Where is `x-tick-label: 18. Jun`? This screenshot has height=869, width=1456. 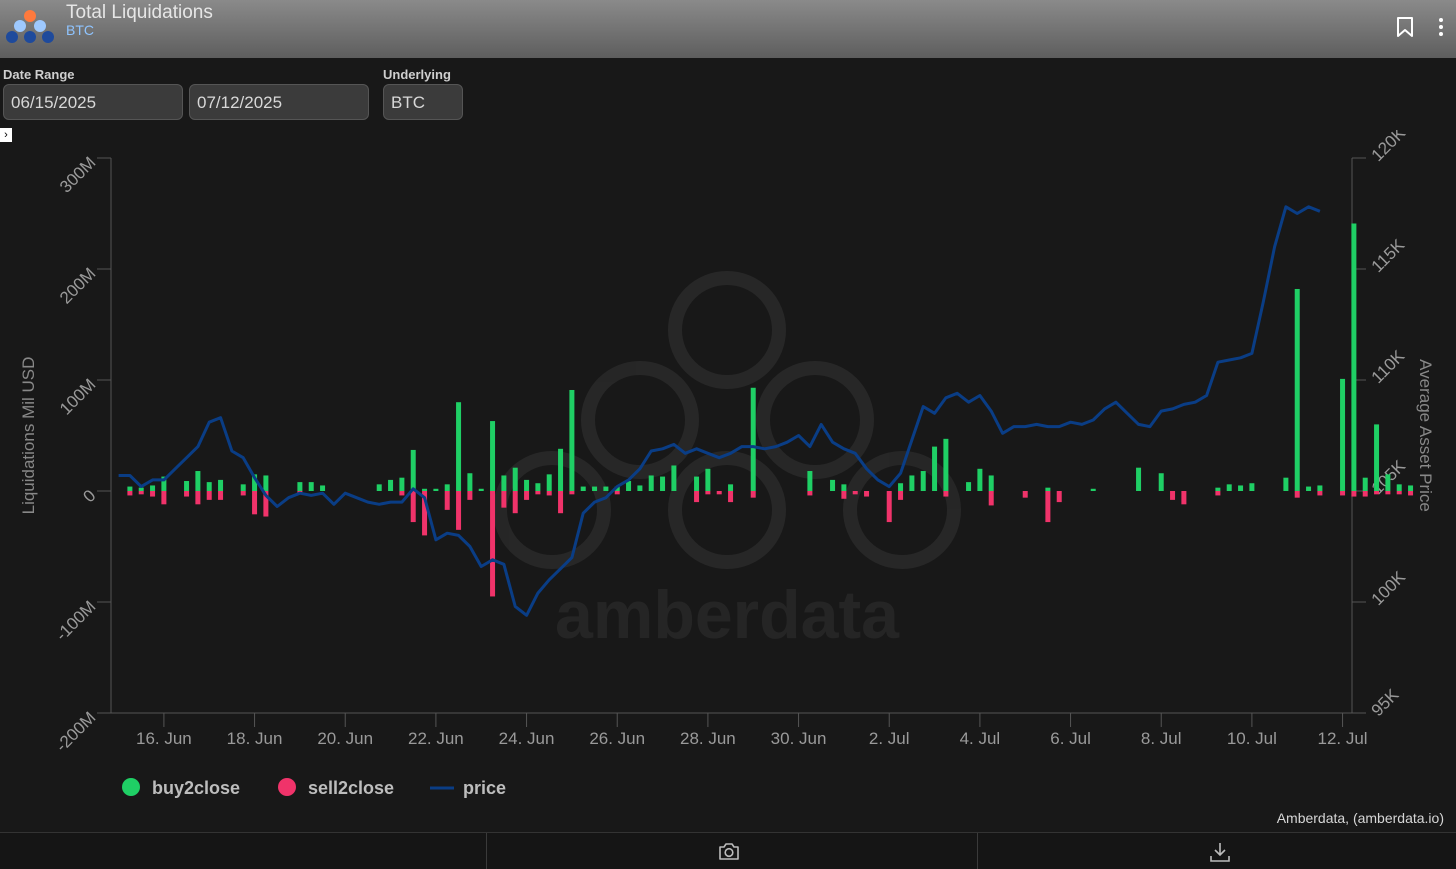
x-tick-label: 18. Jun is located at coordinates (255, 738).